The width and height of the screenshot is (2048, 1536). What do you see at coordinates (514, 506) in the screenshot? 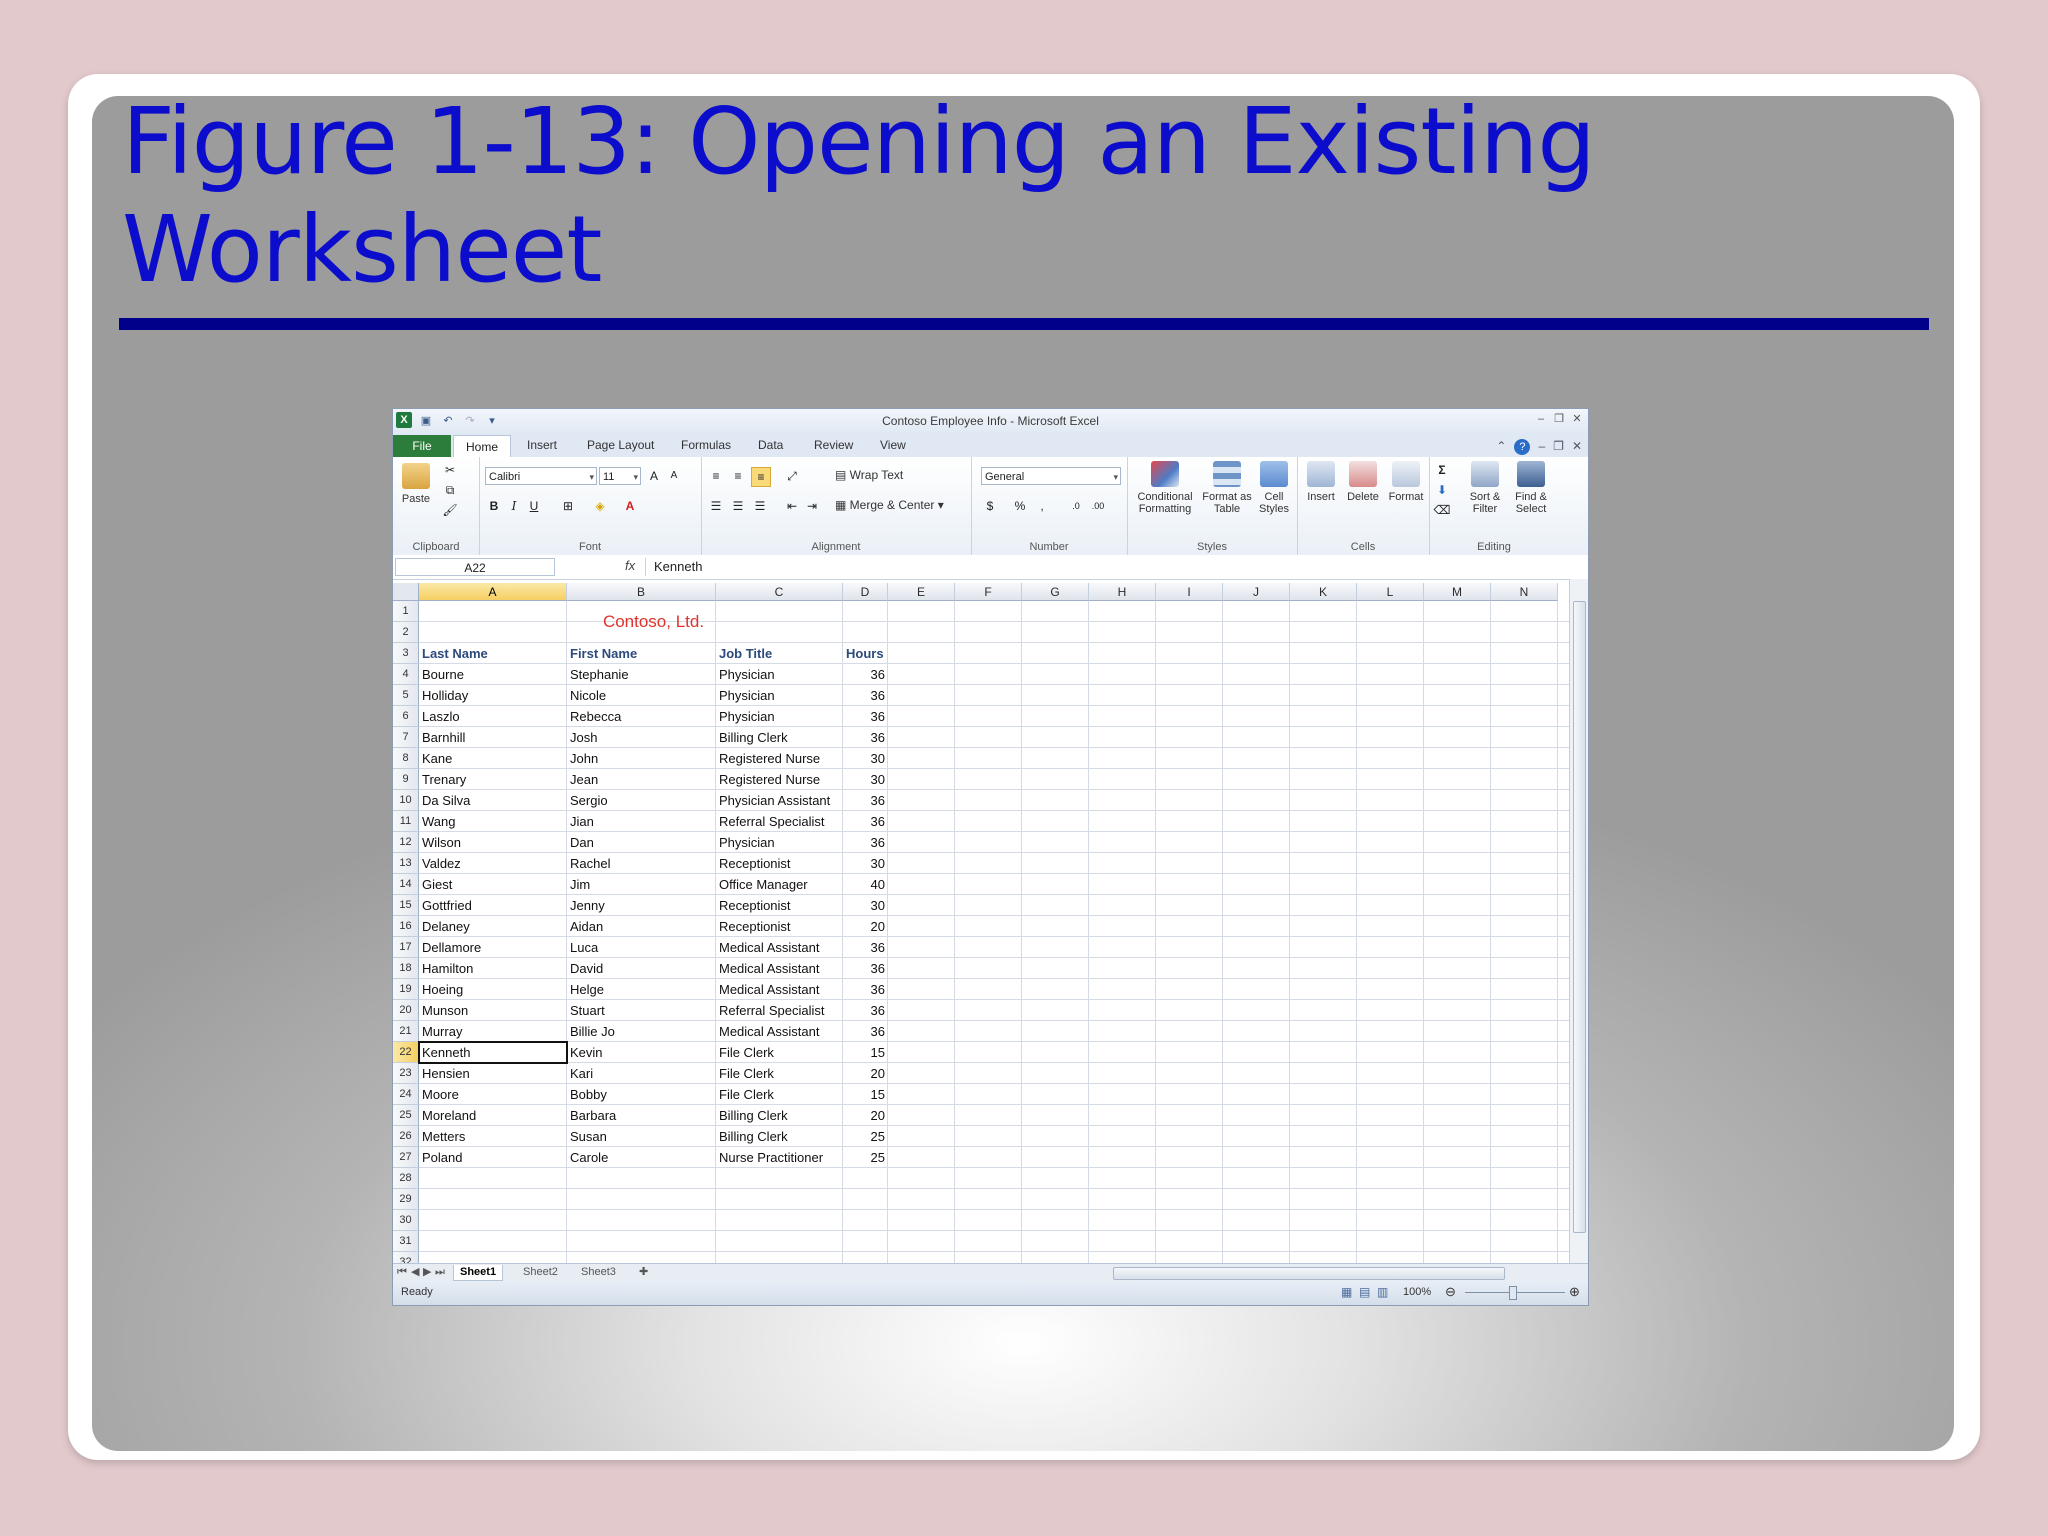
I see `italic-button: I` at bounding box center [514, 506].